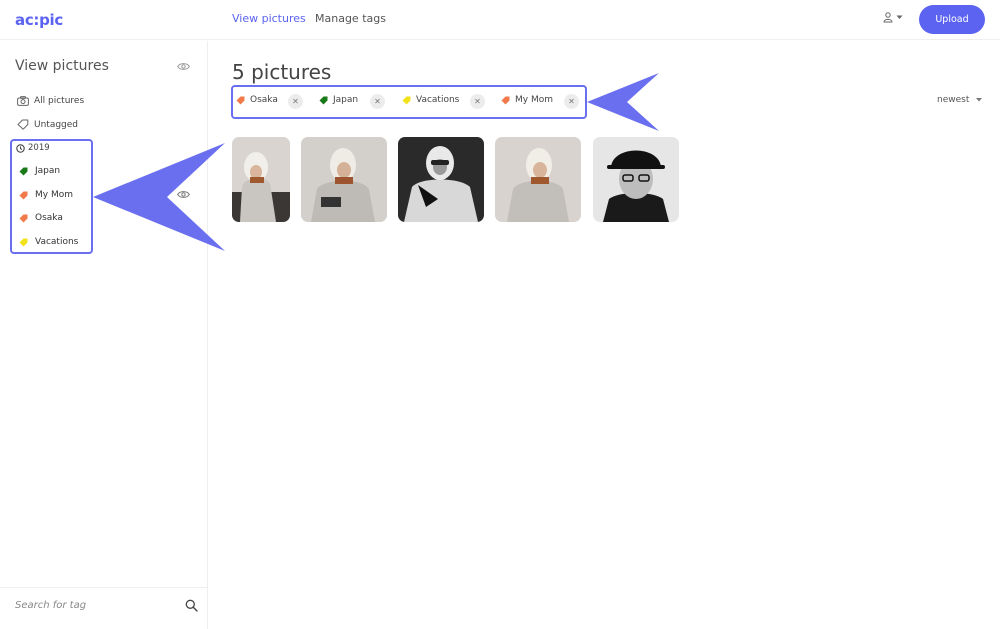  What do you see at coordinates (269, 18) in the screenshot?
I see `nav-view-pictures: View pictures` at bounding box center [269, 18].